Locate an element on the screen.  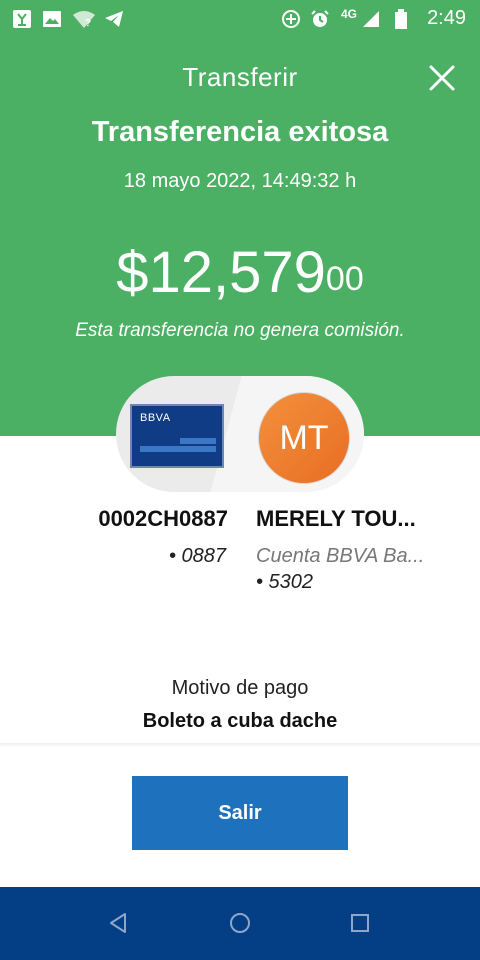
transfer-parties-pill: BBVA MT is located at coordinates (240, 434).